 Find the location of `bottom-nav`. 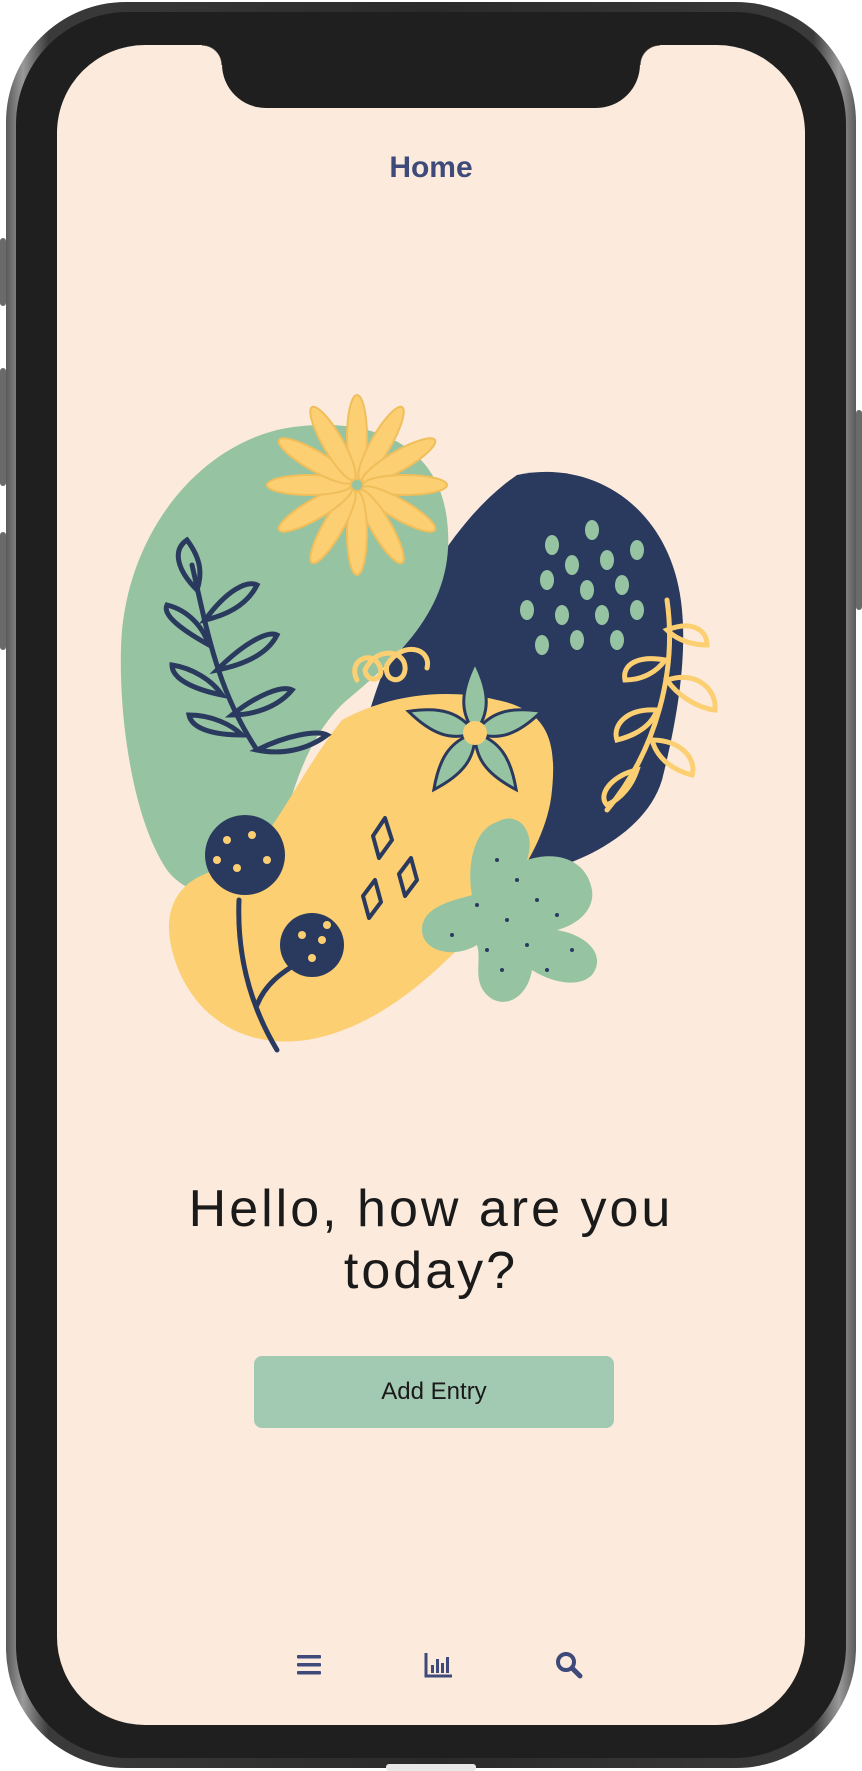

bottom-nav is located at coordinates (431, 1670).